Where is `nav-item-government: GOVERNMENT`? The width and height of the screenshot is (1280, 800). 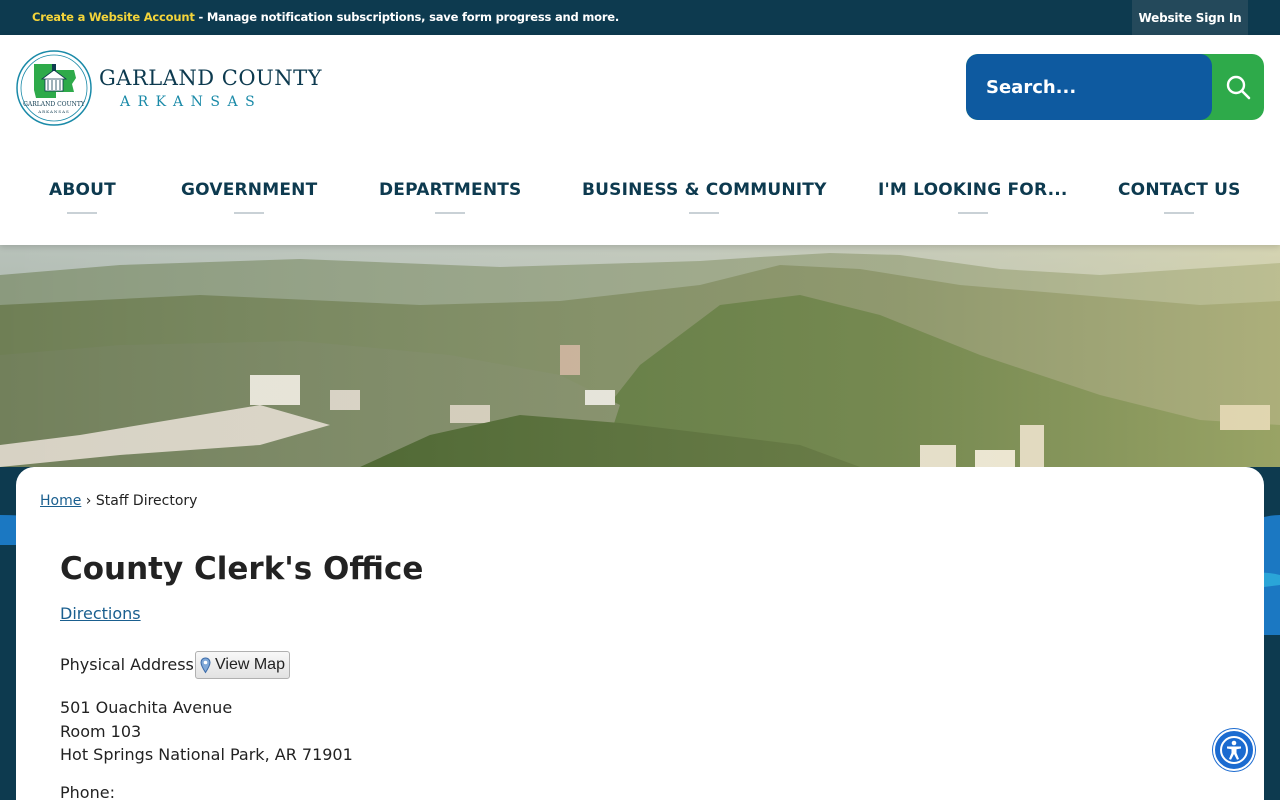 nav-item-government: GOVERNMENT is located at coordinates (249, 197).